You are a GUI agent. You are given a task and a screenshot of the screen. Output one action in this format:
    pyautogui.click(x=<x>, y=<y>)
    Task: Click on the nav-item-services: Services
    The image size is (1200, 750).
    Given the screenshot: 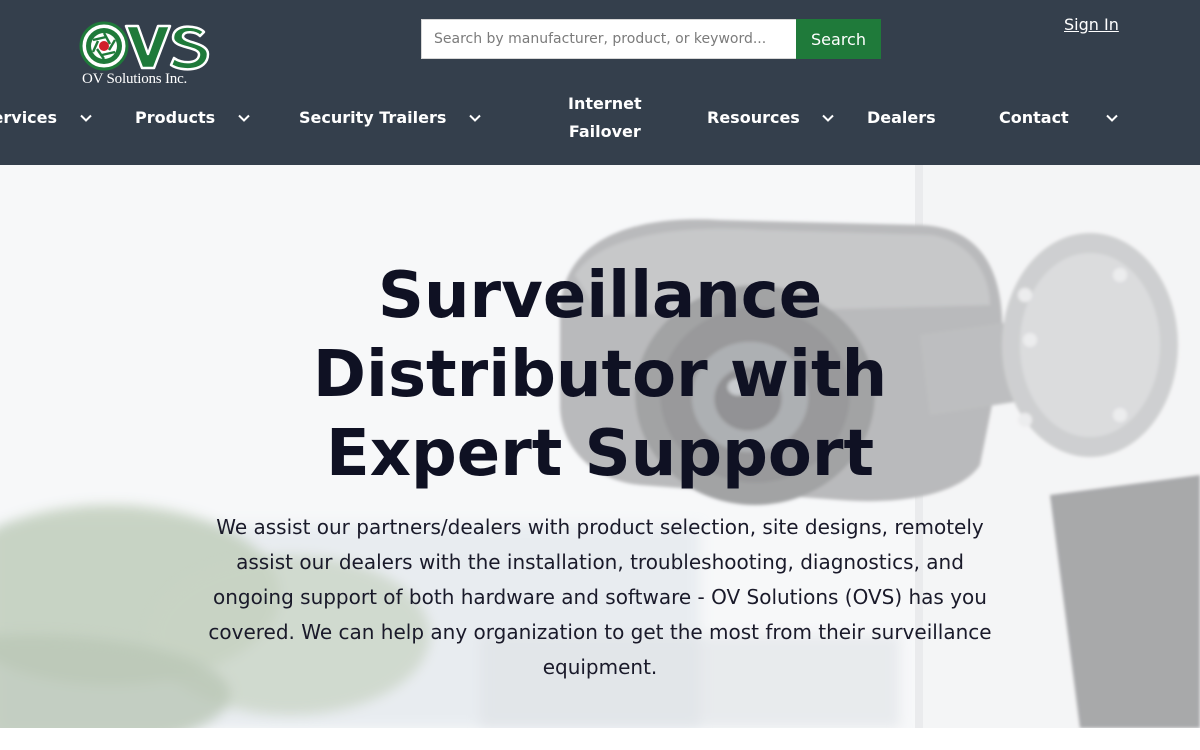 What is the action you would take?
    pyautogui.click(x=46, y=118)
    